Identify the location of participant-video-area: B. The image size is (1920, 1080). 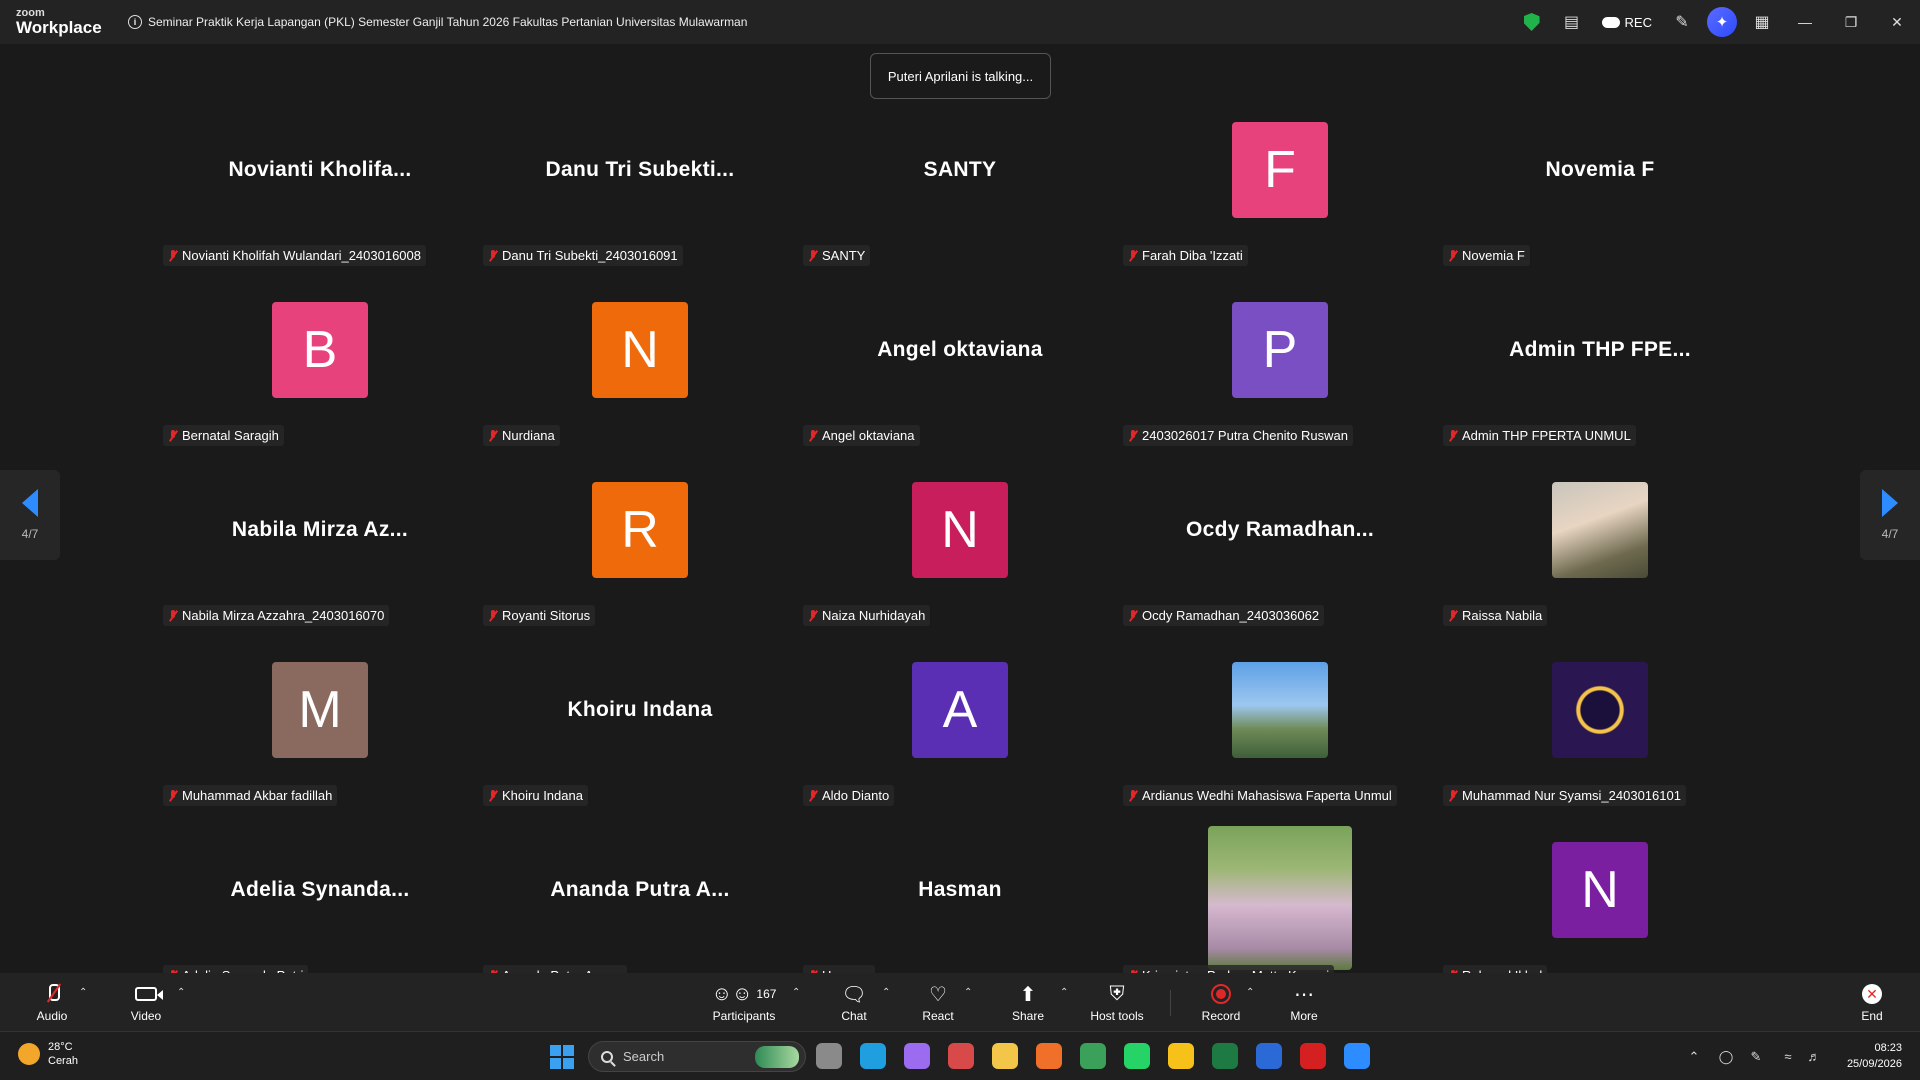
(320, 350).